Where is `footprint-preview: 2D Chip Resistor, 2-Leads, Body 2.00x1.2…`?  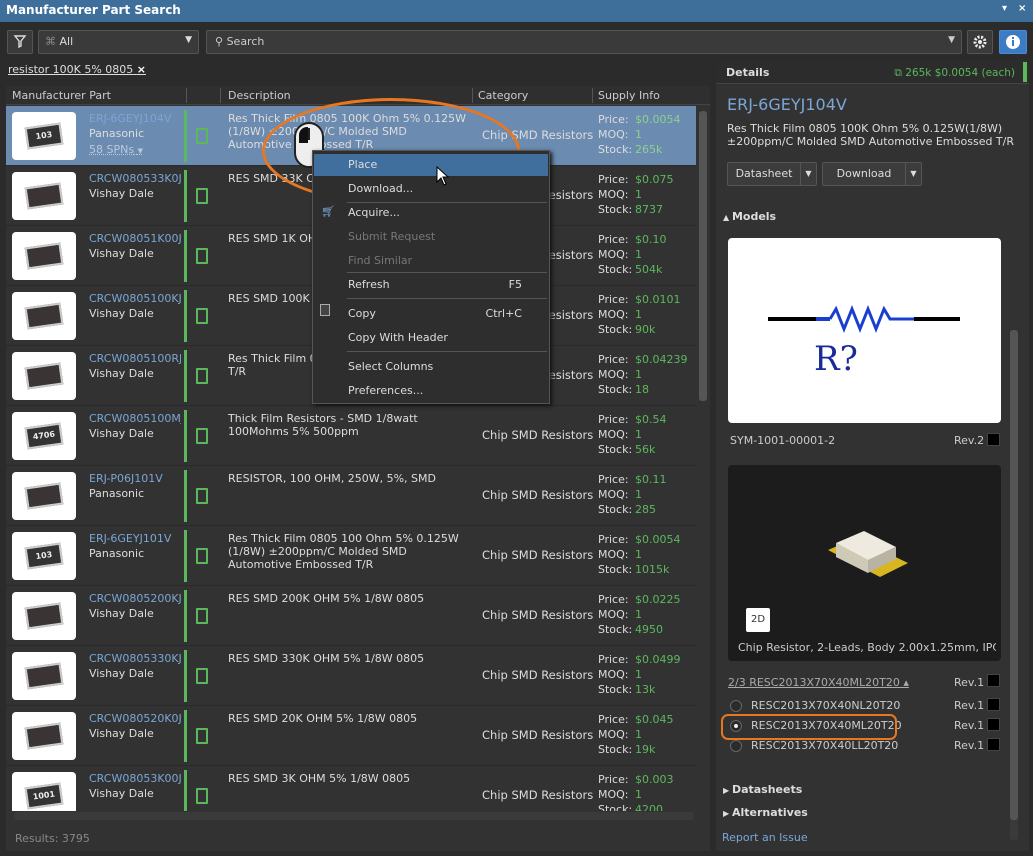
footprint-preview: 2D Chip Resistor, 2-Leads, Body 2.00x1.2… is located at coordinates (864, 563).